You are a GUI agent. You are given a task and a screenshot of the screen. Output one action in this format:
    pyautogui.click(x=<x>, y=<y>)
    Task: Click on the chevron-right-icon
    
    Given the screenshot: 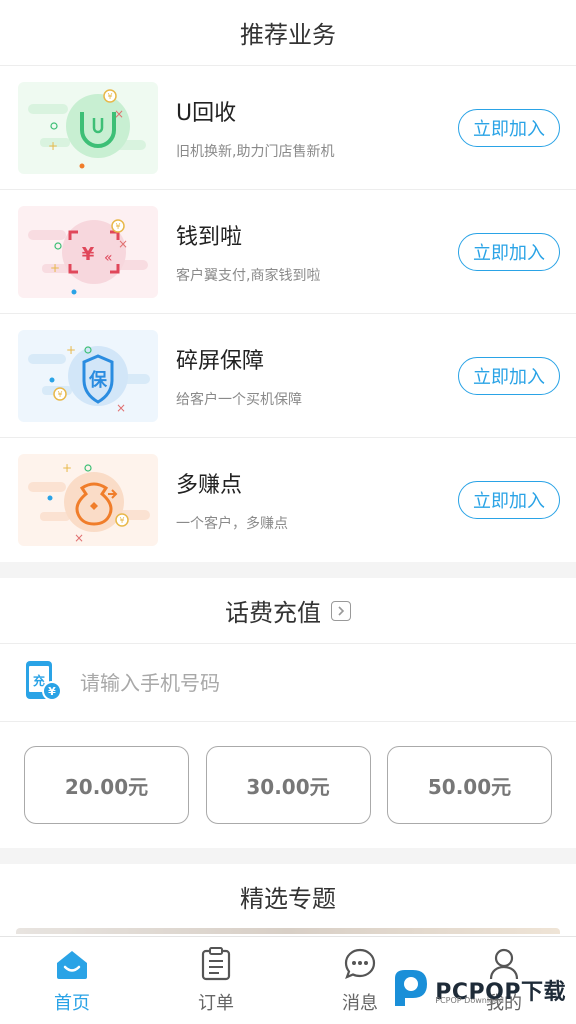 What is the action you would take?
    pyautogui.click(x=341, y=610)
    